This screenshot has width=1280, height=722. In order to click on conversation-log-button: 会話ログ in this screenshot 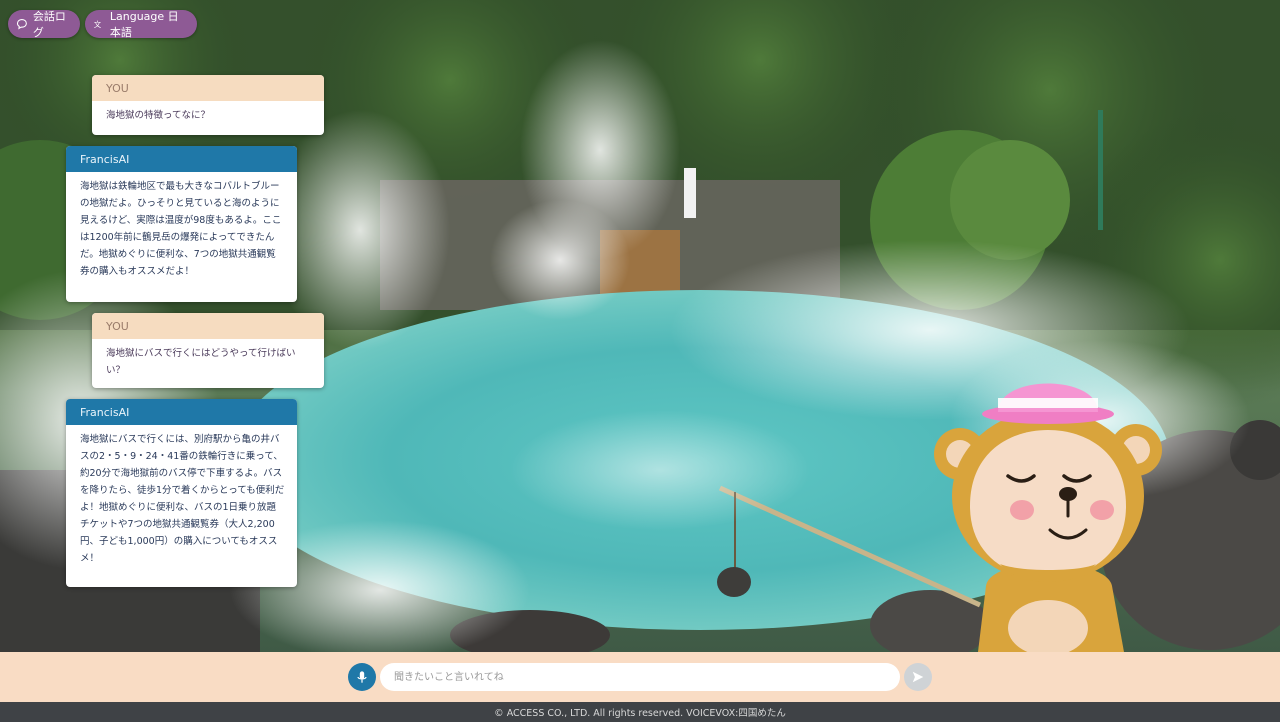, I will do `click(44, 24)`.